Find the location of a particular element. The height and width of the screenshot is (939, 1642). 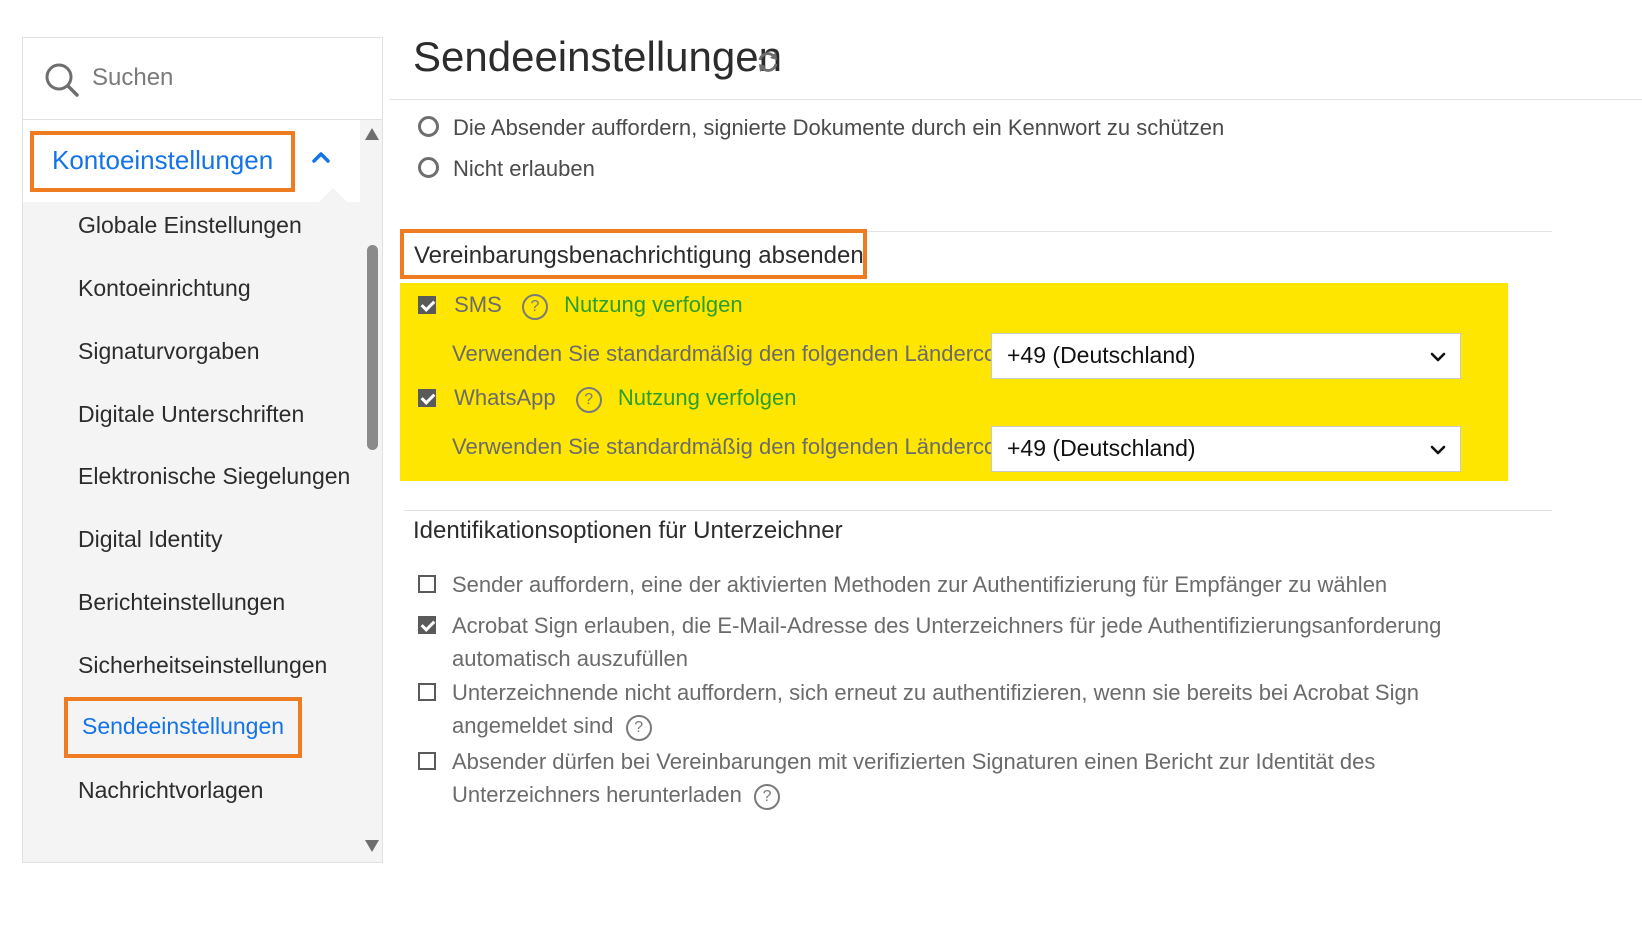

whatsapp-label: WhatsApp is located at coordinates (505, 397).